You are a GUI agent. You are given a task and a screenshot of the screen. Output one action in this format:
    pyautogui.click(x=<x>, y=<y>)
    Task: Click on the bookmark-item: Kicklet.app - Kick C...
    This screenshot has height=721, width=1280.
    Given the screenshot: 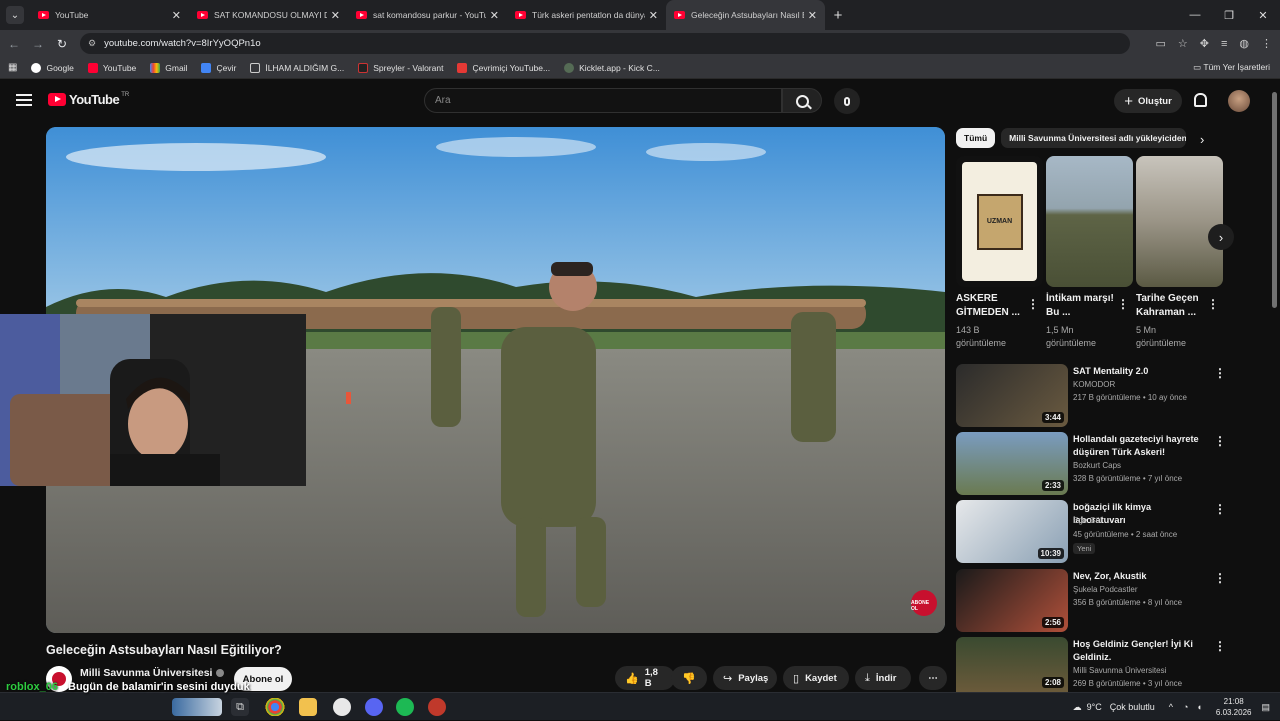 What is the action you would take?
    pyautogui.click(x=612, y=67)
    